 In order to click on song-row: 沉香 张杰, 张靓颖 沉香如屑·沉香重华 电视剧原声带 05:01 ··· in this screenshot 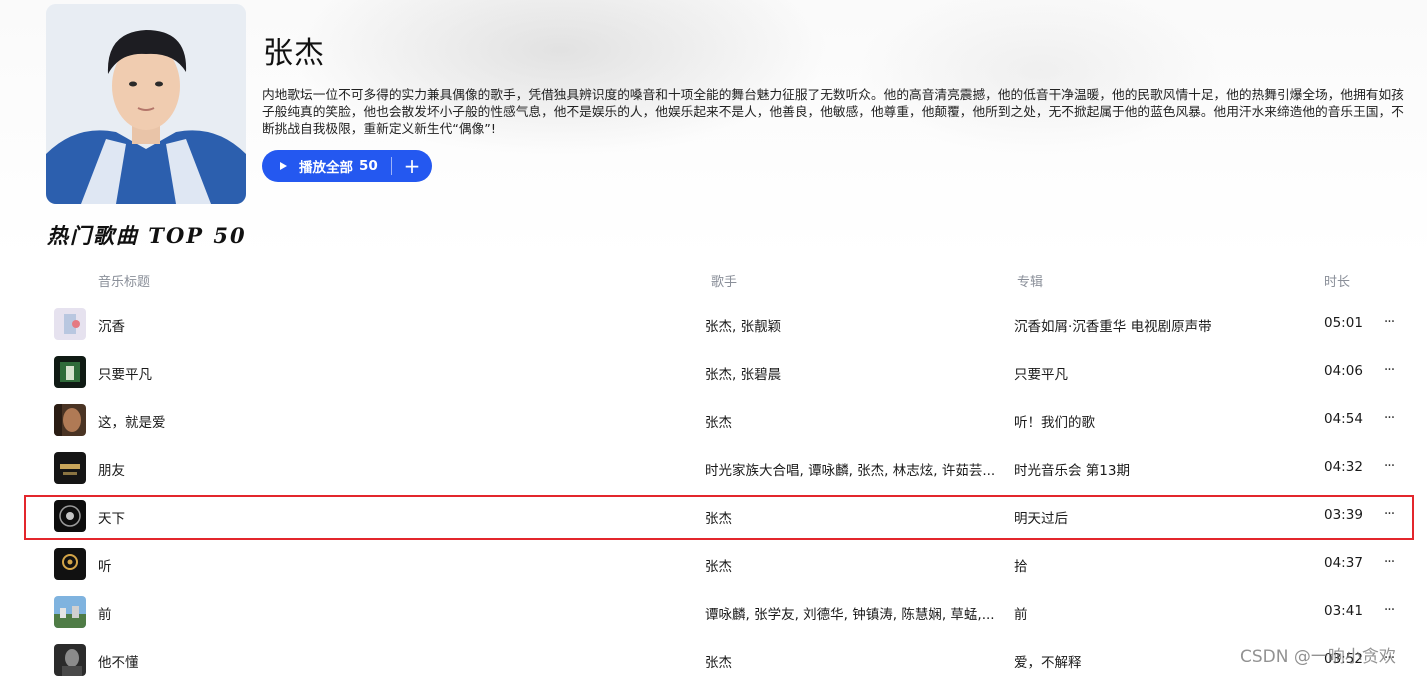, I will do `click(726, 324)`.